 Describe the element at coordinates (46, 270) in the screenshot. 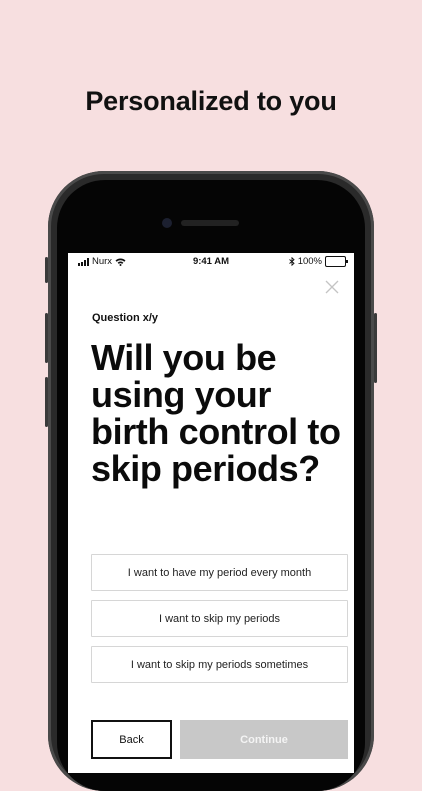

I see `mute-switch` at that location.